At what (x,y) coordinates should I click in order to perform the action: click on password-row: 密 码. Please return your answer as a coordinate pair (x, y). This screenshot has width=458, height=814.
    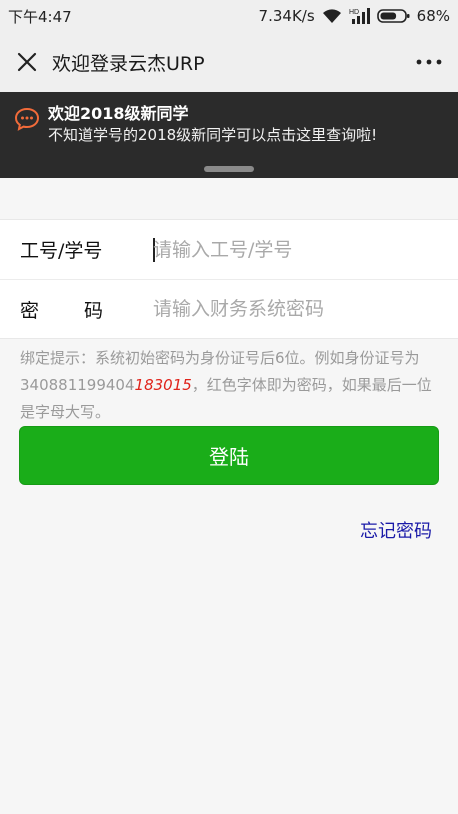
    Looking at the image, I should click on (229, 308).